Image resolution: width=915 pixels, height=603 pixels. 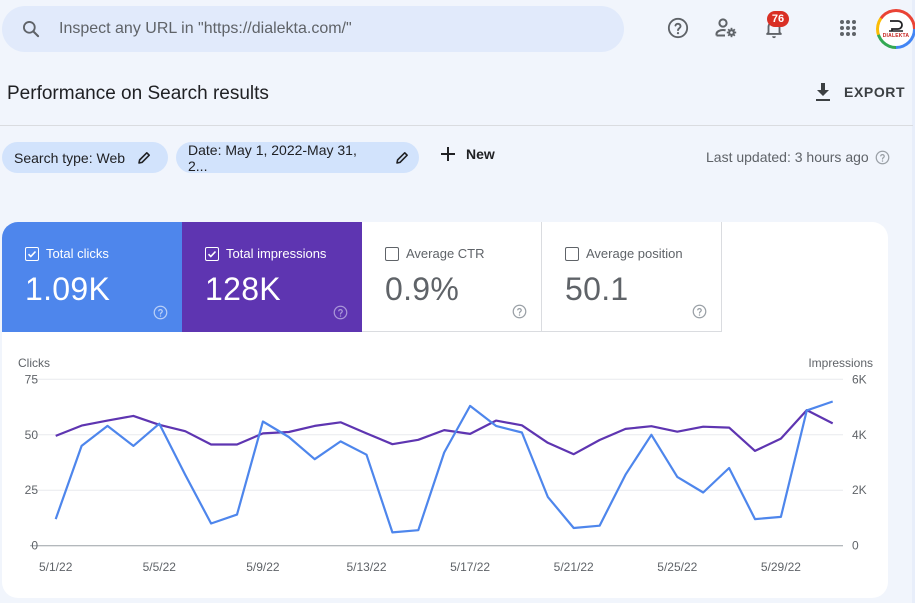 What do you see at coordinates (840, 363) in the screenshot?
I see `y-axis-right-label: Impressions` at bounding box center [840, 363].